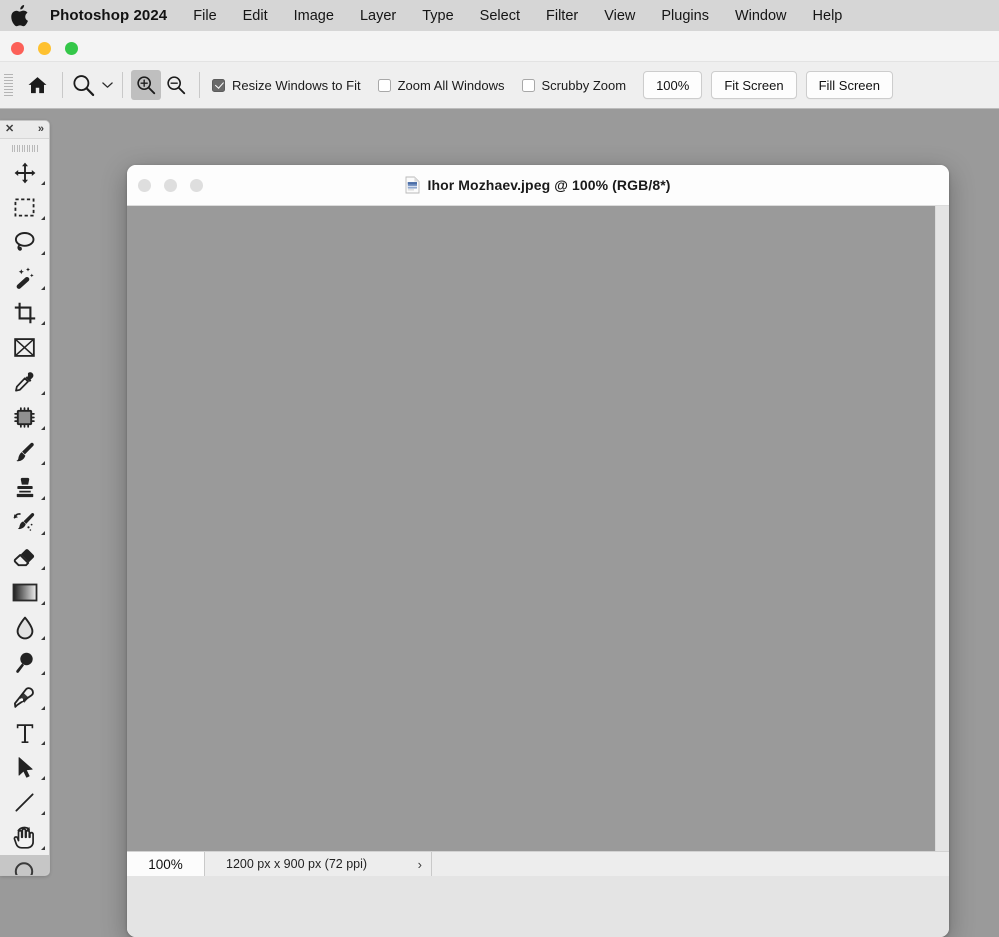  What do you see at coordinates (71, 48) in the screenshot?
I see `maximize-button` at bounding box center [71, 48].